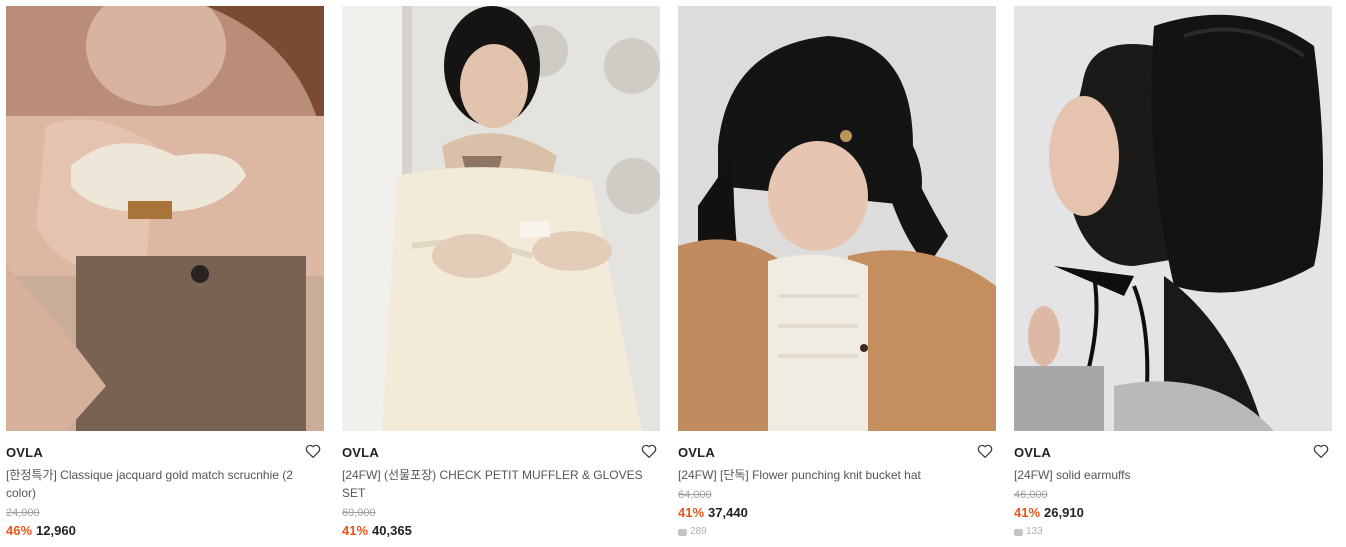 The image size is (1346, 547). Describe the element at coordinates (695, 495) in the screenshot. I see `original-price: 64,000` at that location.